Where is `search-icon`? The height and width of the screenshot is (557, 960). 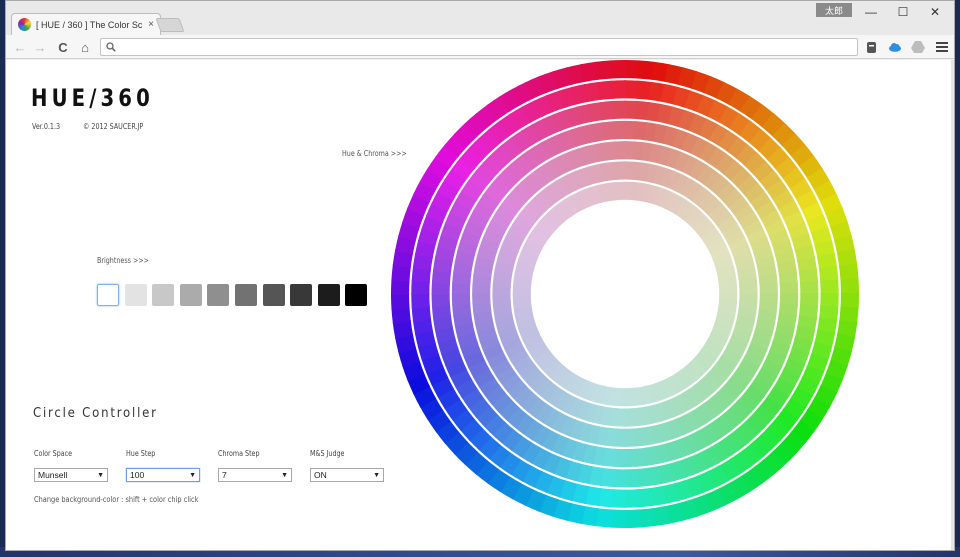 search-icon is located at coordinates (111, 47).